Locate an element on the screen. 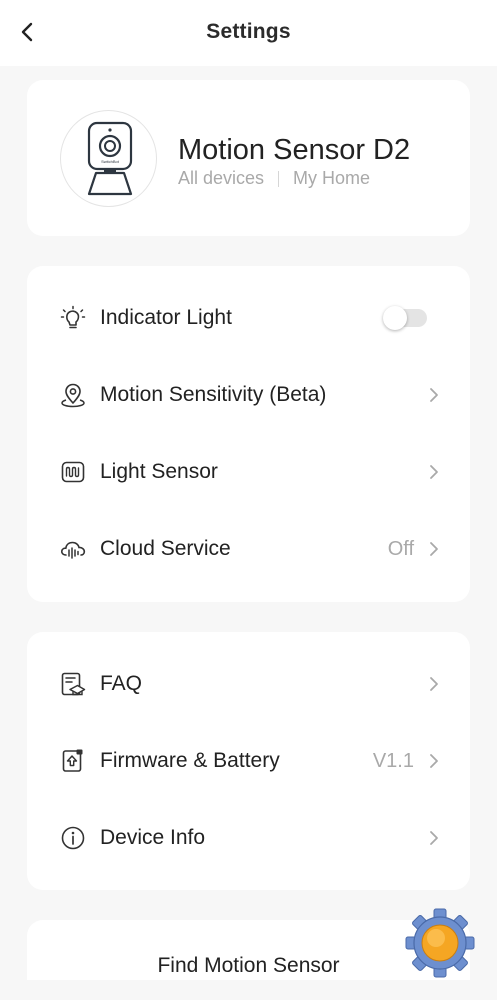 The image size is (497, 1000). page-title: Settings is located at coordinates (248, 31).